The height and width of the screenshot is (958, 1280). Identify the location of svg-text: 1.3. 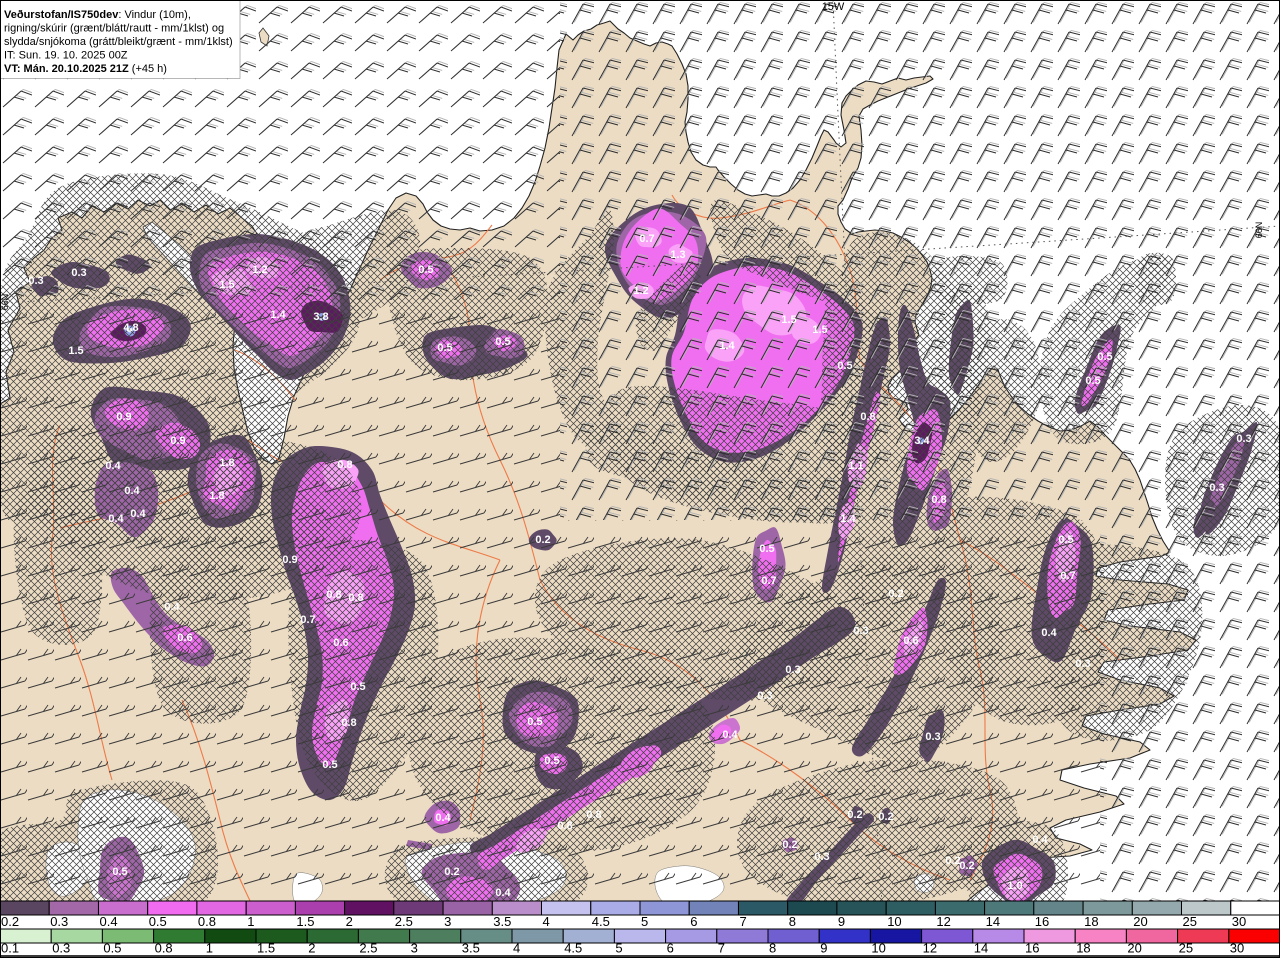
(677, 255).